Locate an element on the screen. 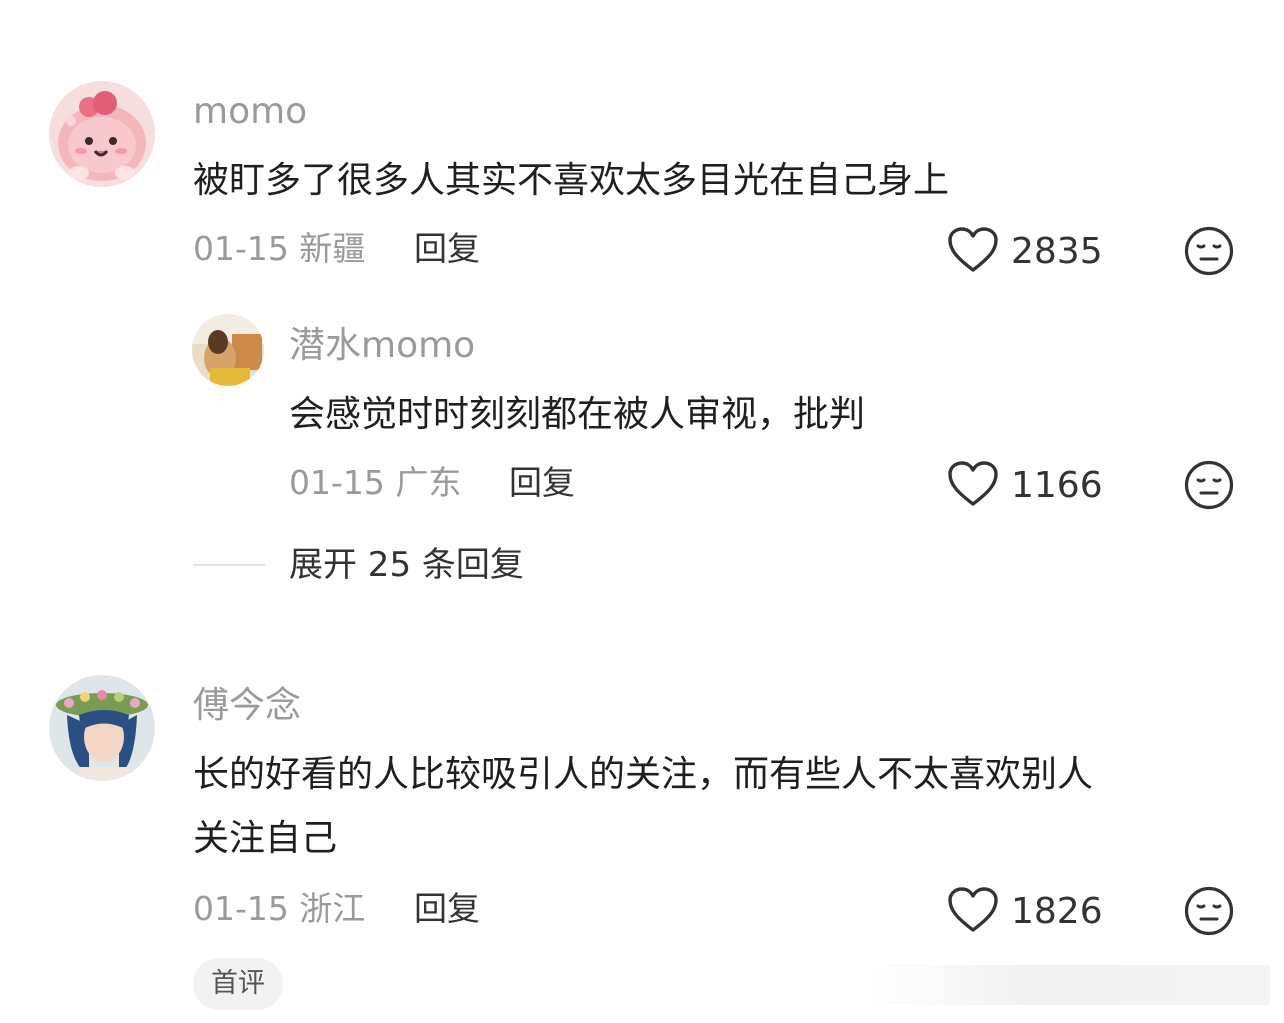 This screenshot has width=1284, height=1023. comment-text-line-2: 关注自己 is located at coordinates (265, 838).